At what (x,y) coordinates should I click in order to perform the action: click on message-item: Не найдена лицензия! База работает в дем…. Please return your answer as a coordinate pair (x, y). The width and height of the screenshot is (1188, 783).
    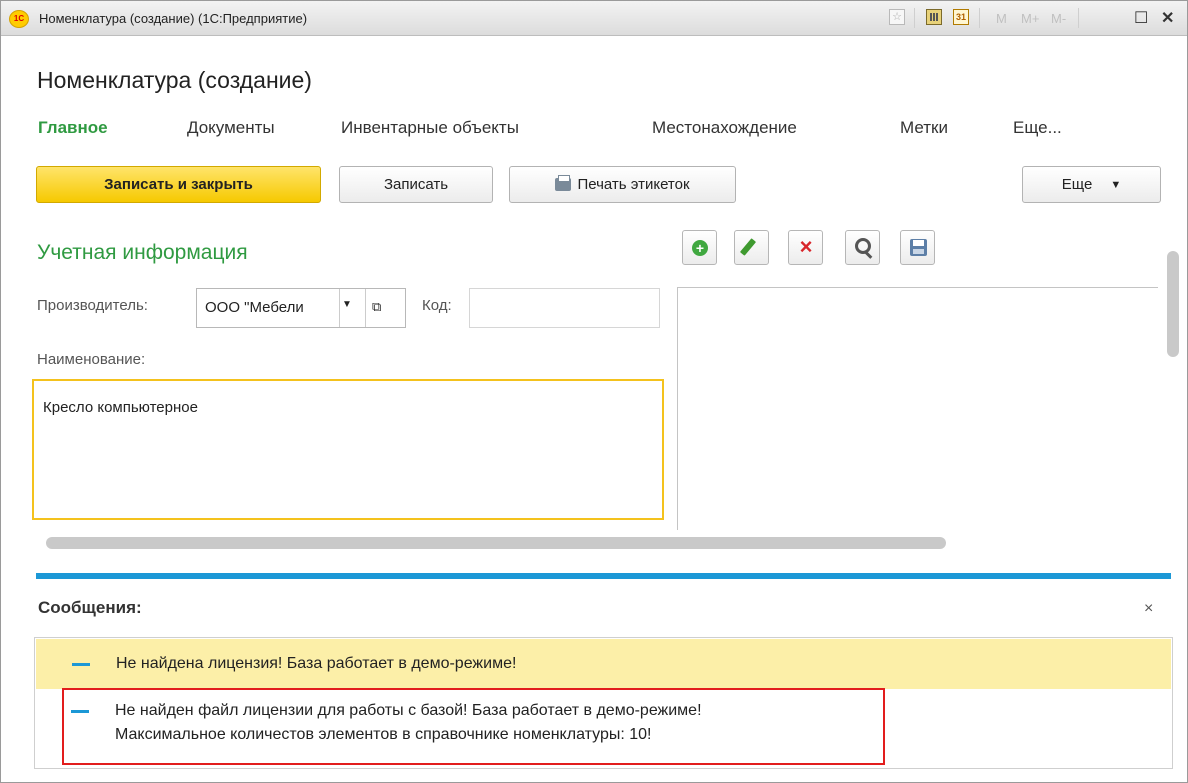
    Looking at the image, I should click on (603, 664).